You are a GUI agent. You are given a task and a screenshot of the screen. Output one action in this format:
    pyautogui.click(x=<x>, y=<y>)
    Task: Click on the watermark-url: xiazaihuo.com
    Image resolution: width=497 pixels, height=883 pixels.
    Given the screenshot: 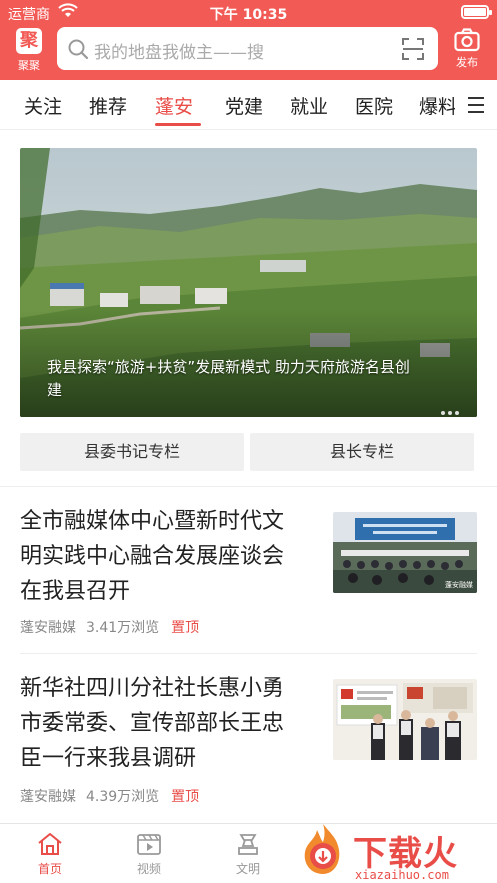 What is the action you would take?
    pyautogui.click(x=402, y=875)
    